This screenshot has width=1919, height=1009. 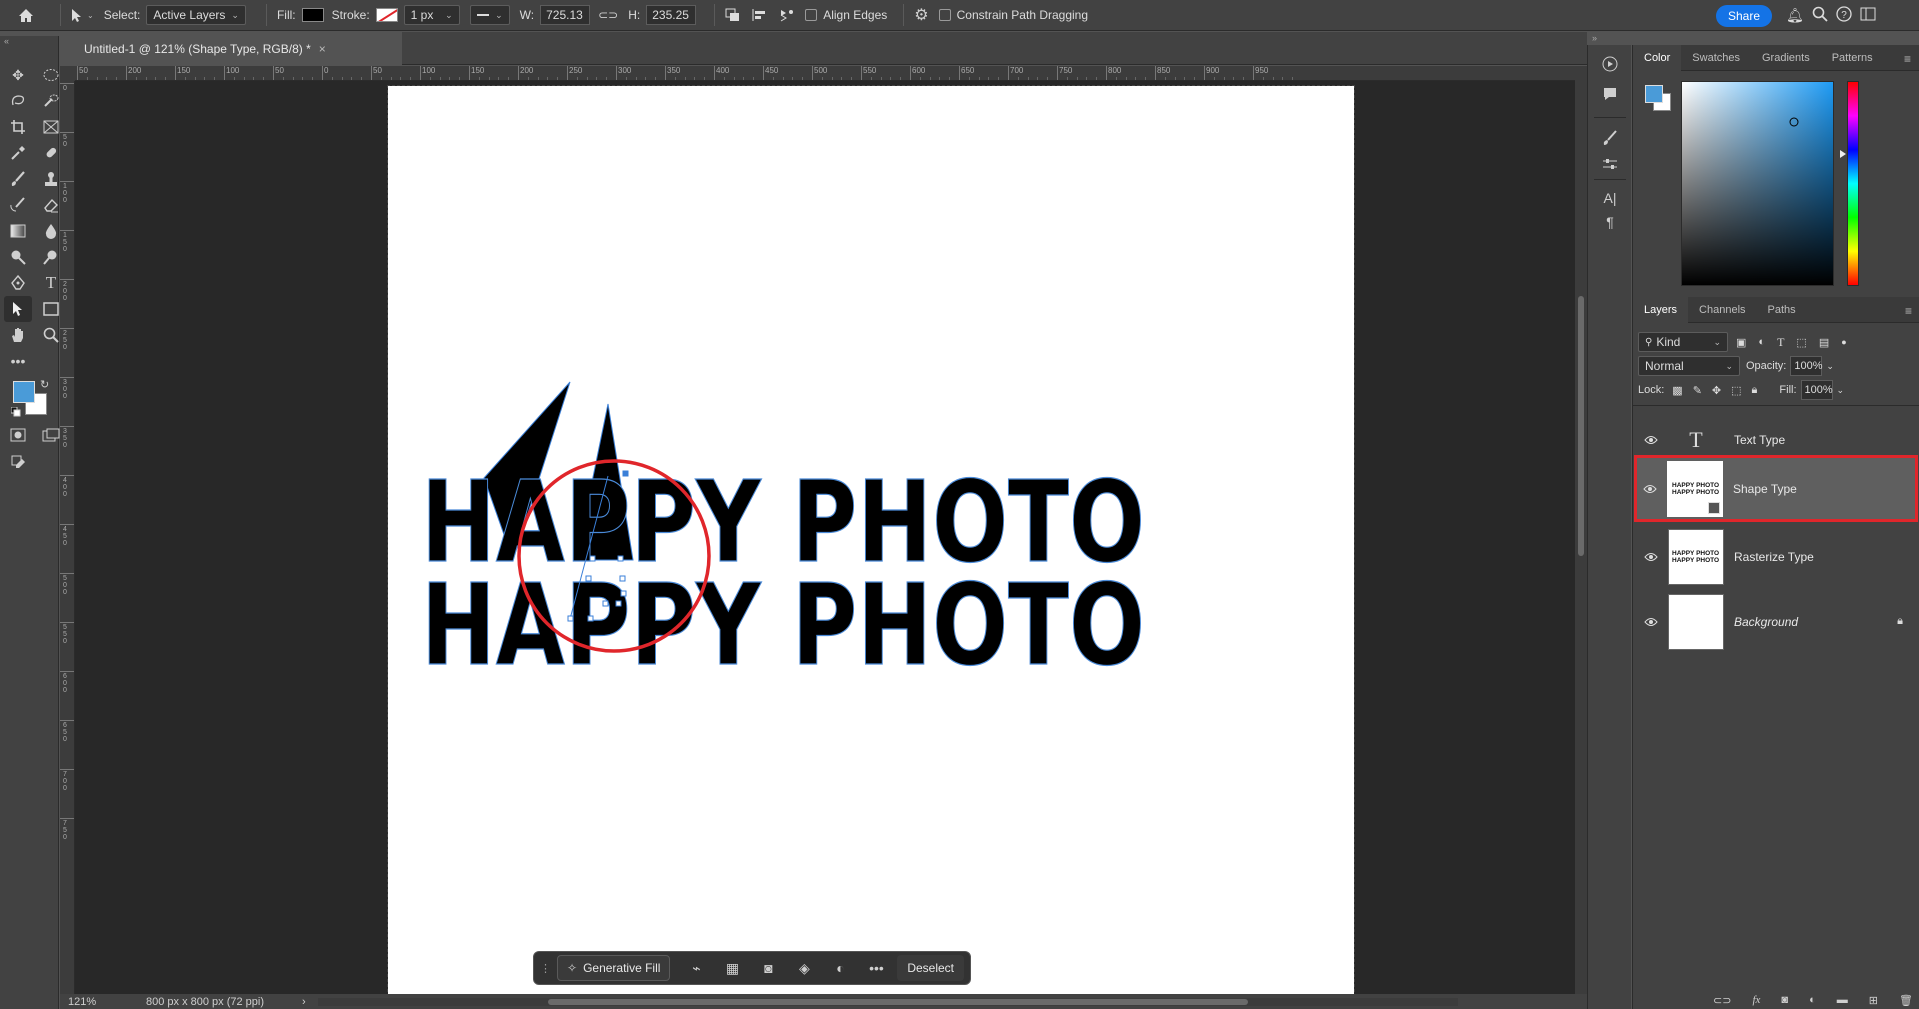 I want to click on generative-fill-button: ✧ Generative Fill, so click(x=614, y=968).